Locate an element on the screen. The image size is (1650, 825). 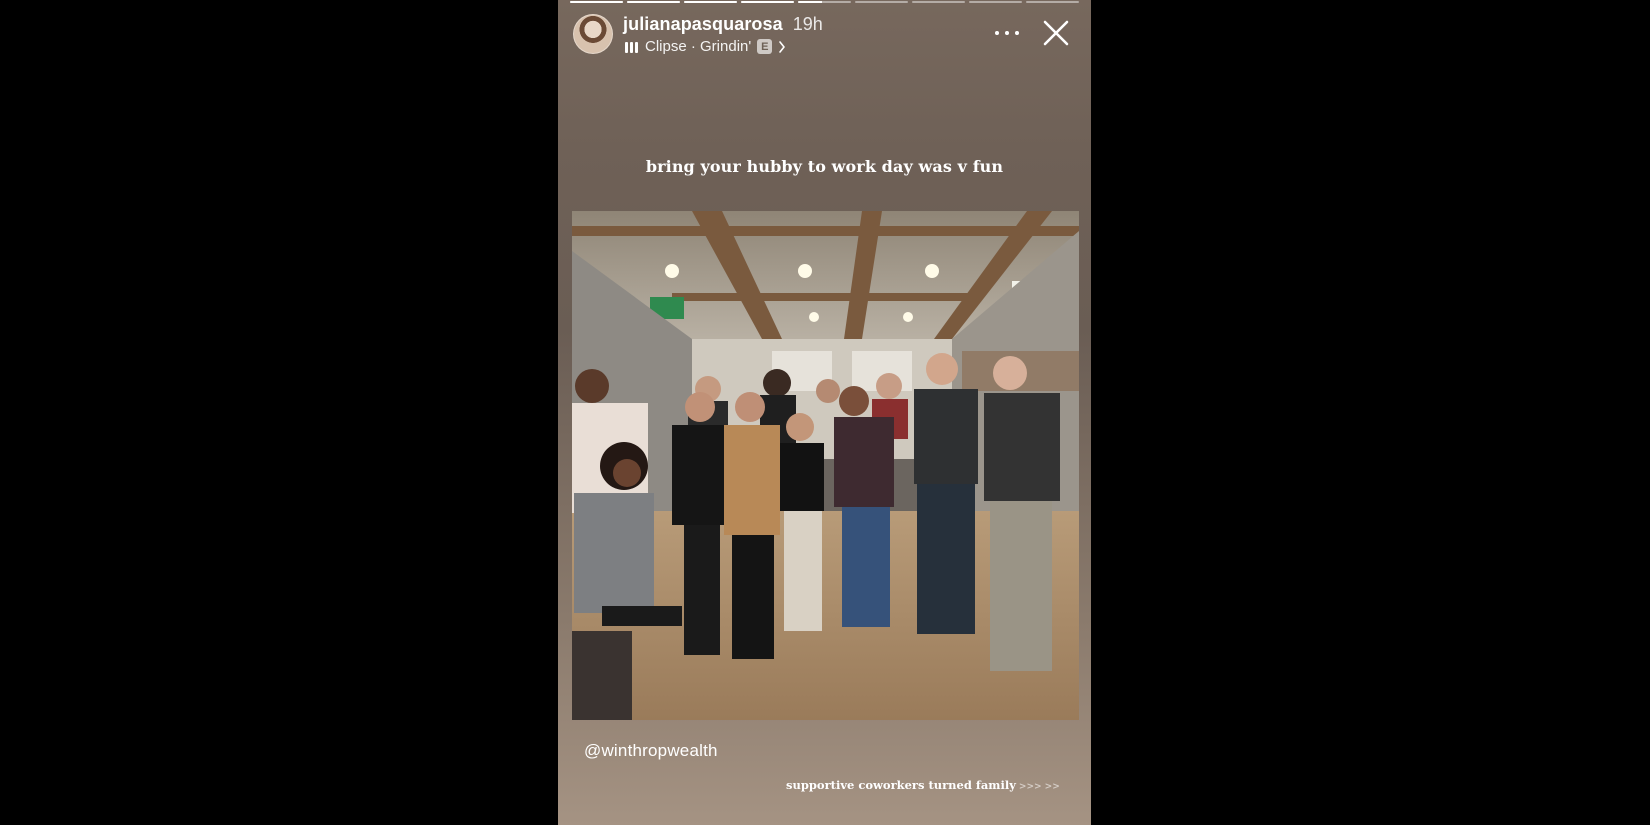
music-title: Clipse · Grindin' is located at coordinates (698, 46).